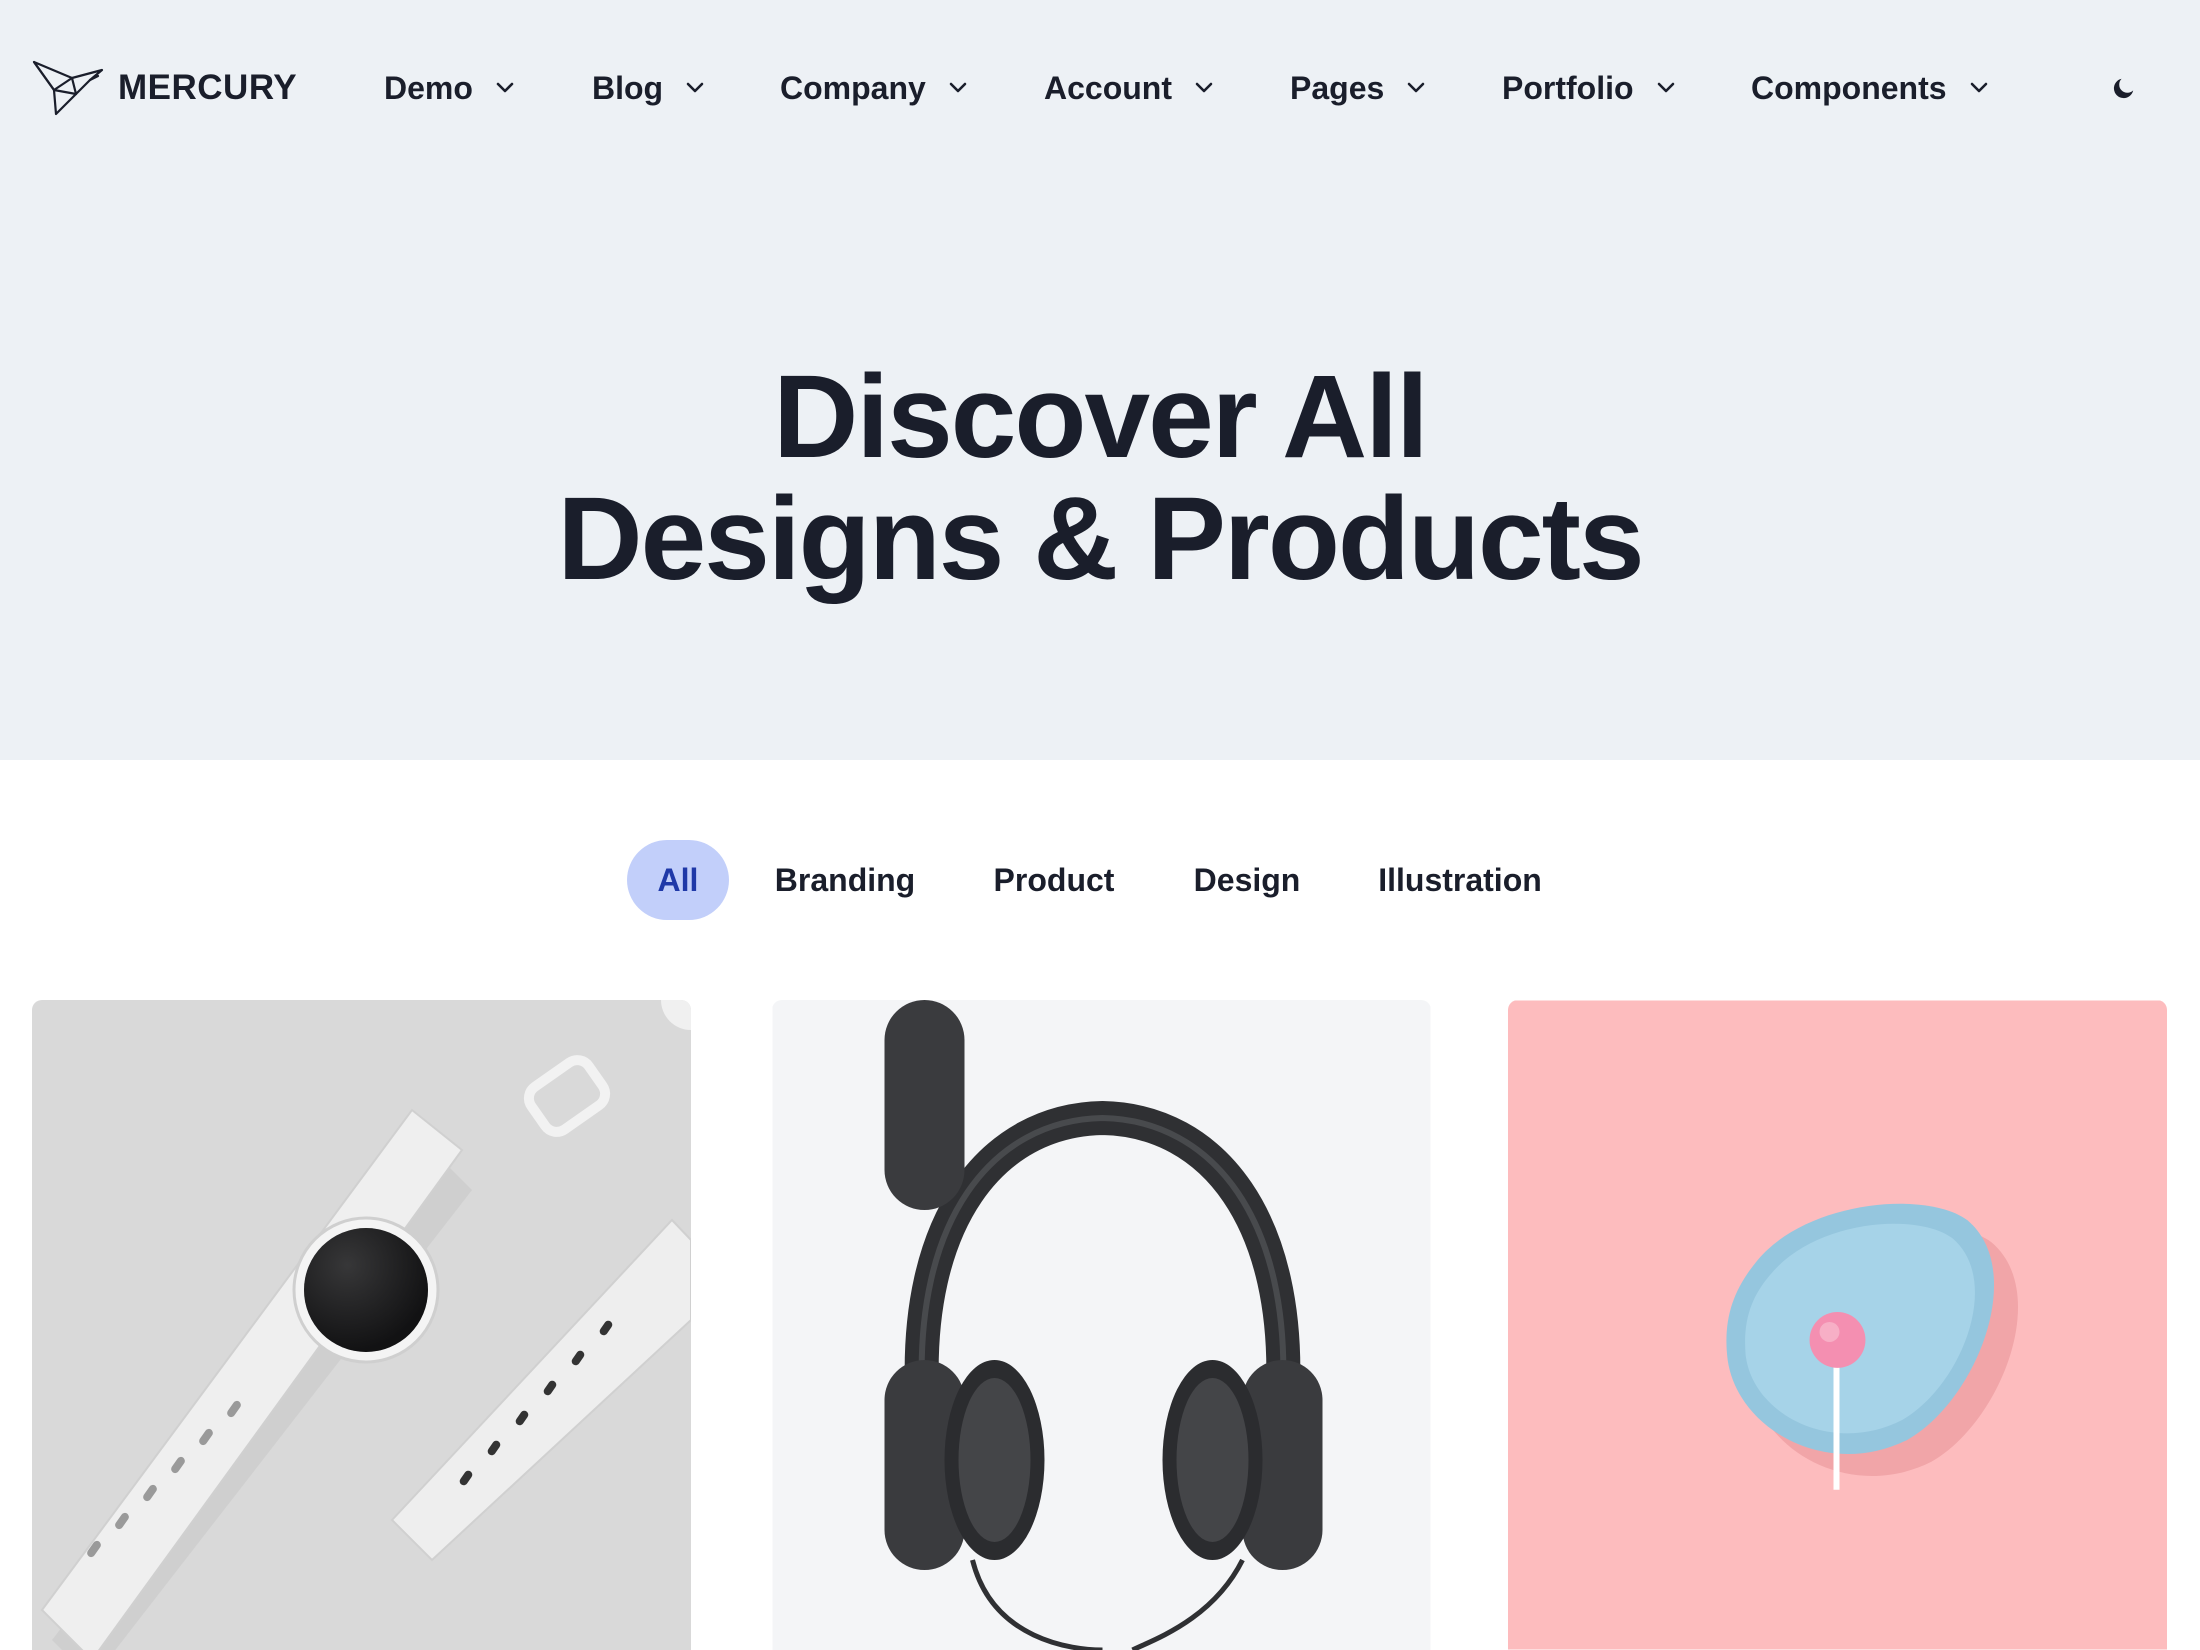  I want to click on nav-label: Blog, so click(628, 87).